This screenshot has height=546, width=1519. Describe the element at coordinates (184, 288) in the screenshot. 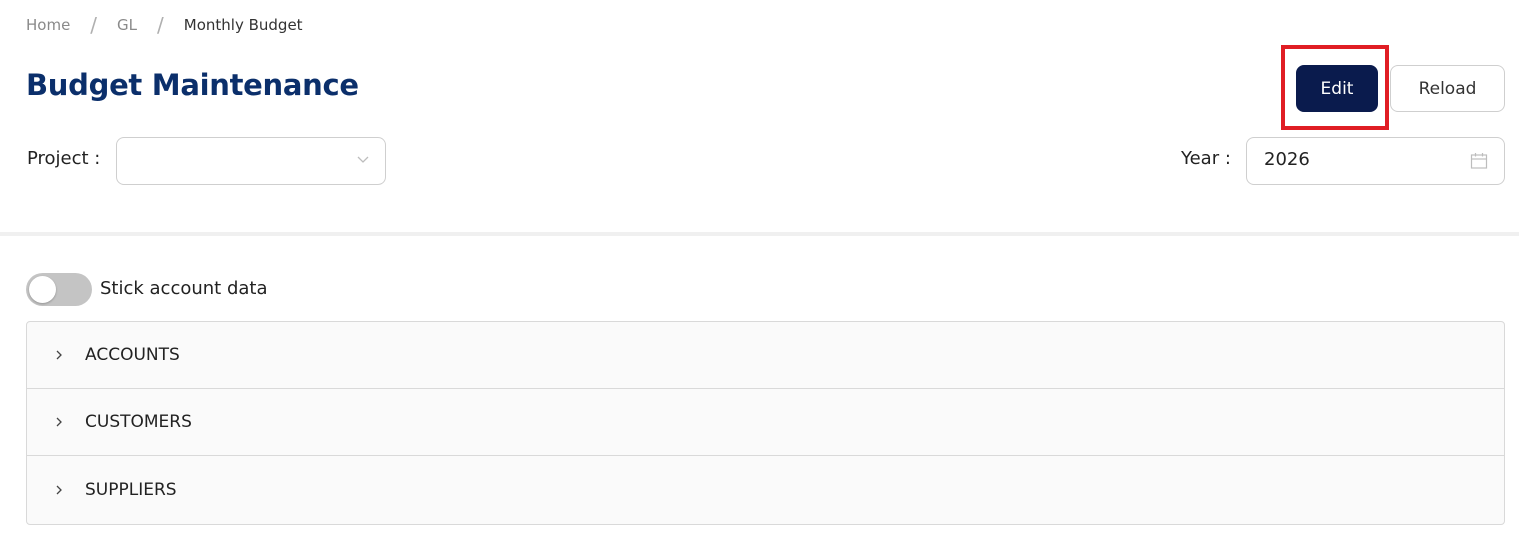

I see `stick-account-data-label: Stick account data` at that location.